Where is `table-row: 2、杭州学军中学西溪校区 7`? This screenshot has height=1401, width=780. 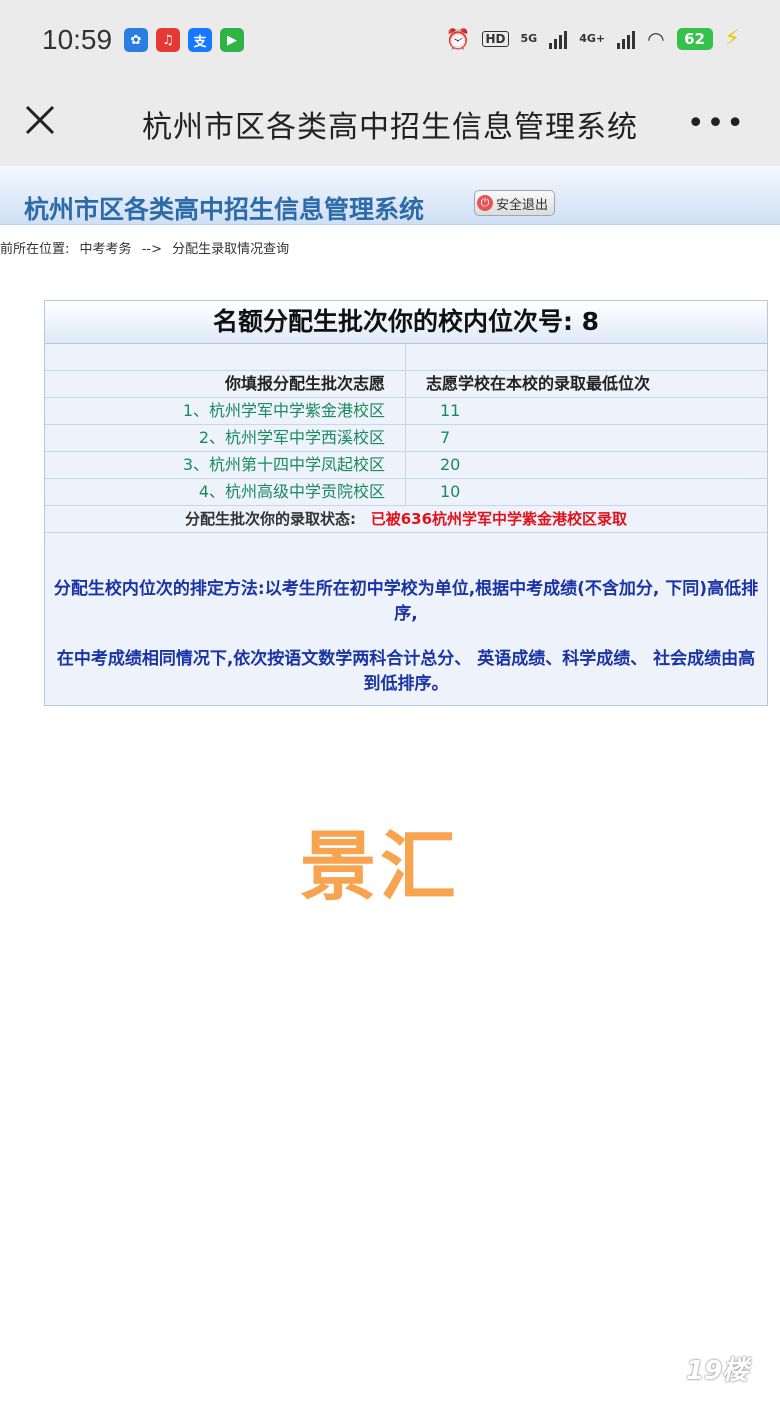 table-row: 2、杭州学军中学西溪校区 7 is located at coordinates (406, 438).